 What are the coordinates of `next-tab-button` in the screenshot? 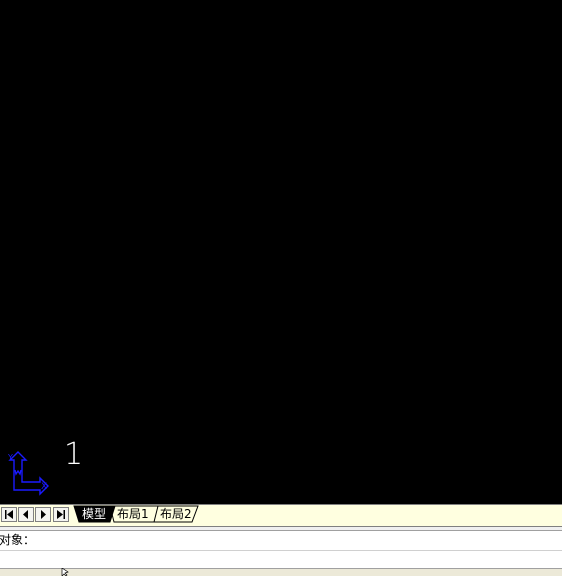 It's located at (43, 514).